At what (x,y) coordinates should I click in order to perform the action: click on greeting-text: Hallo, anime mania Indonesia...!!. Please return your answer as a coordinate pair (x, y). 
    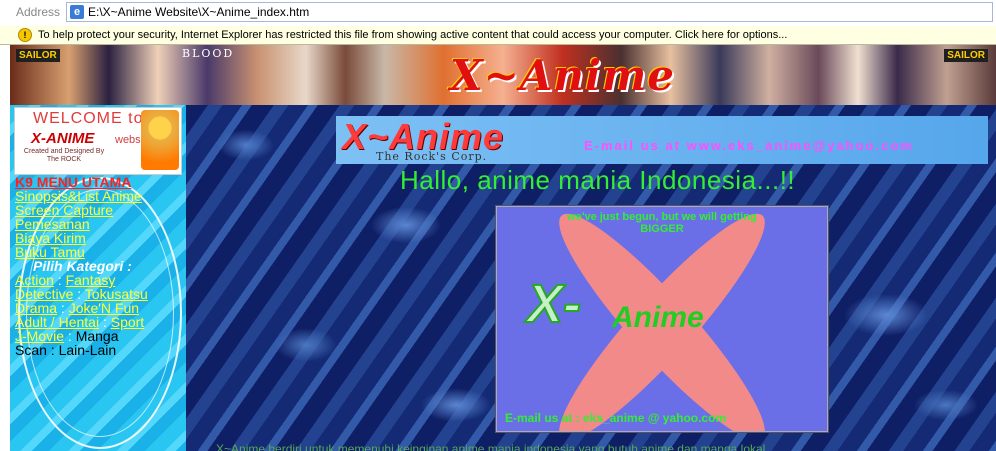
    Looking at the image, I should click on (598, 180).